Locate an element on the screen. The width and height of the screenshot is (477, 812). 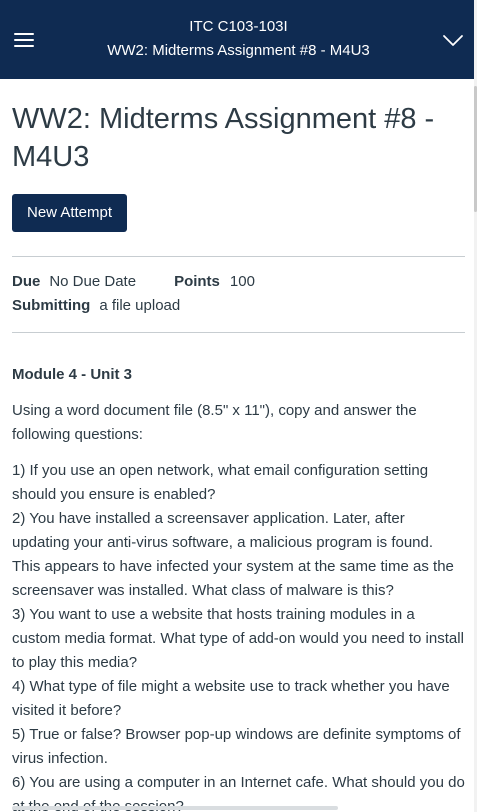
page-title: WW2: Midterms Assignment #8 - M4U3 is located at coordinates (223, 138).